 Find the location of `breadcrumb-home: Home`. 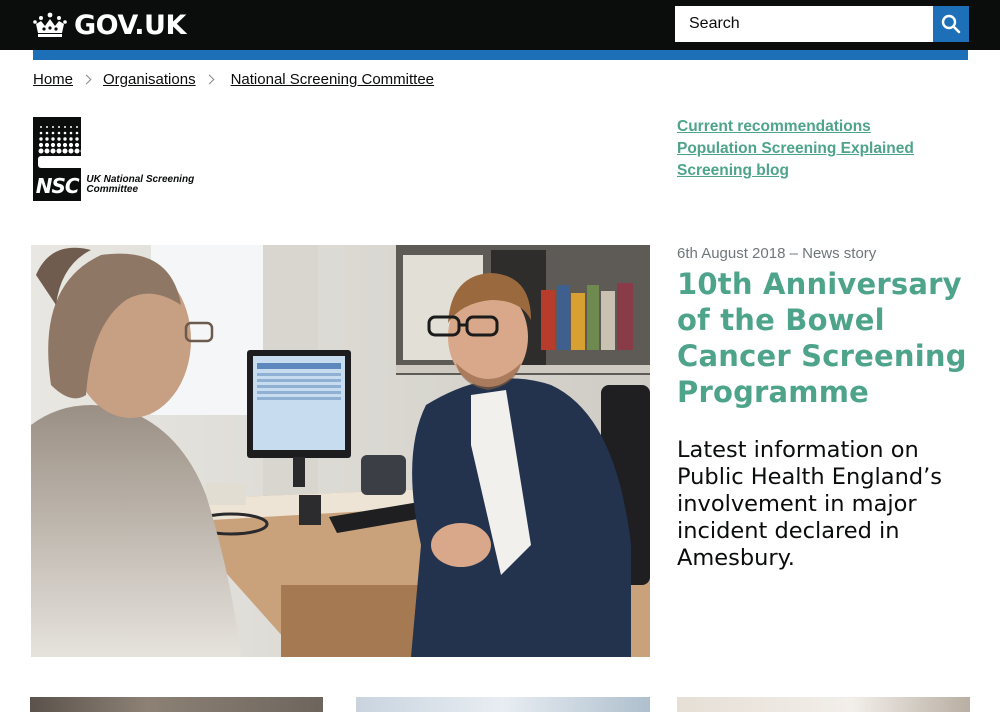

breadcrumb-home: Home is located at coordinates (53, 79).